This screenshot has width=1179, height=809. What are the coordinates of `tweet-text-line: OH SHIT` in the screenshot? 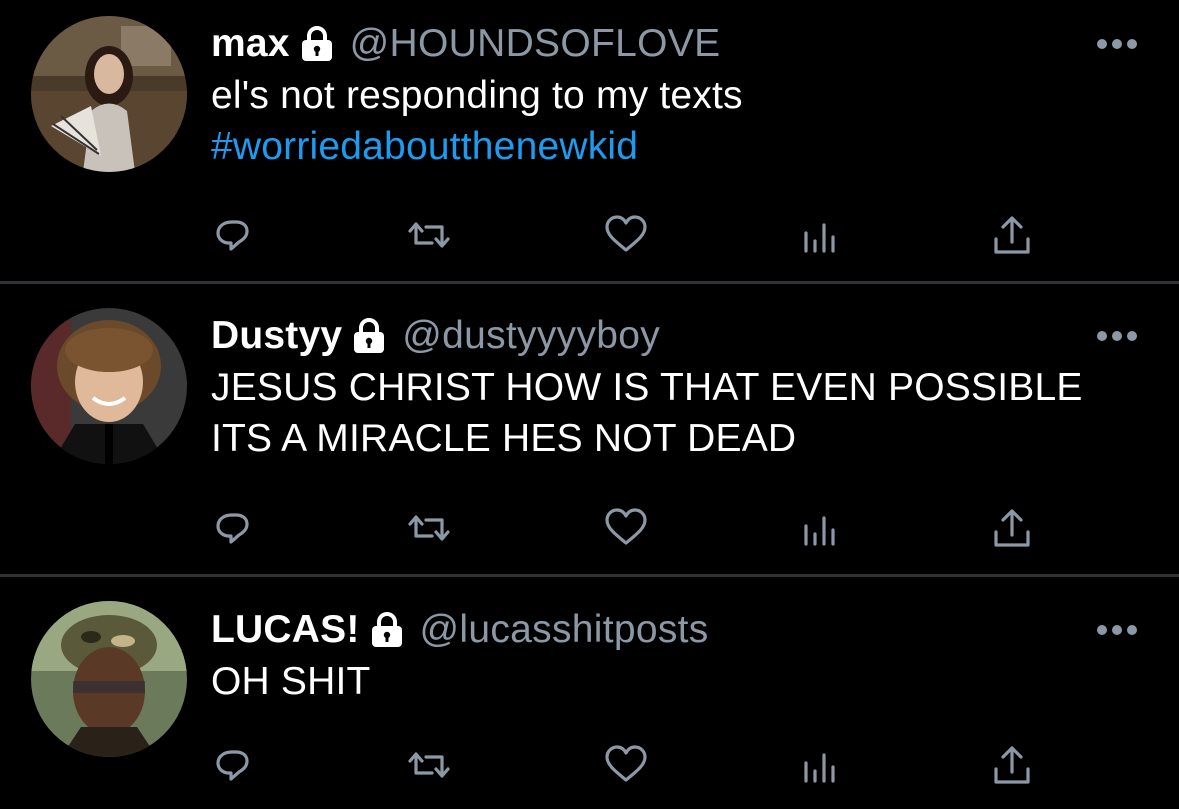 It's located at (291, 681).